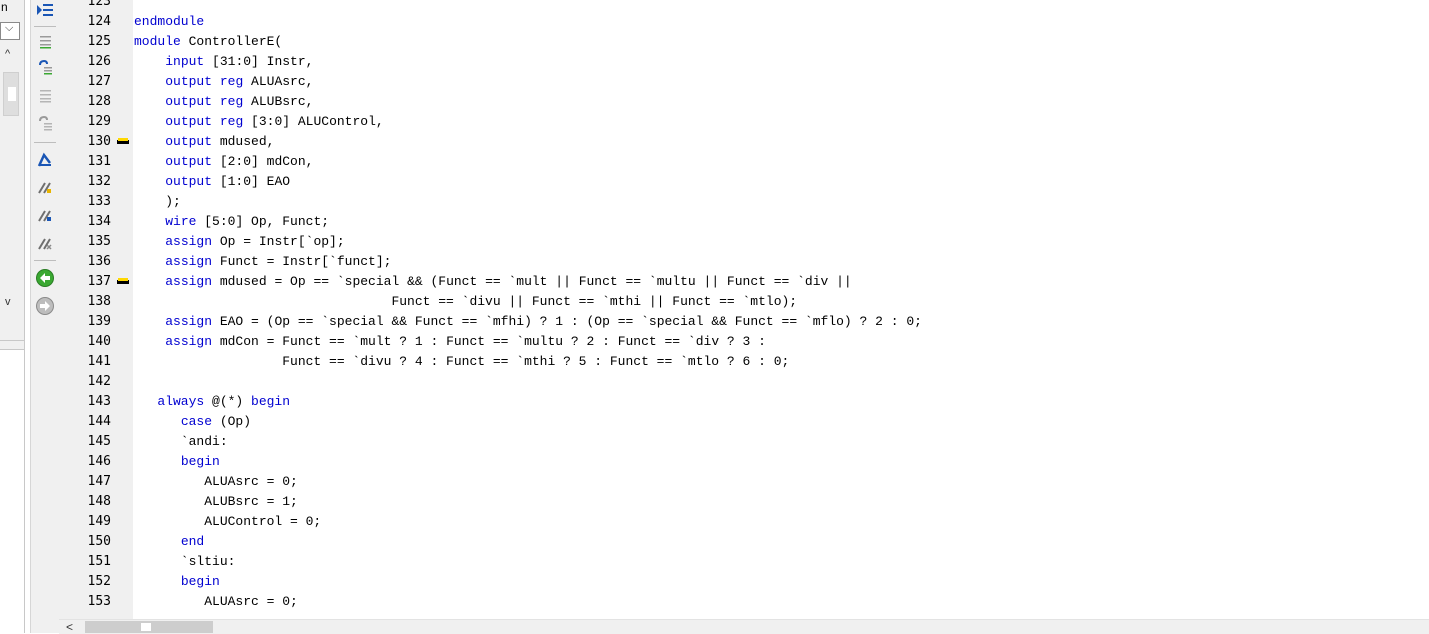 This screenshot has width=1429, height=634. What do you see at coordinates (258, 122) in the screenshot?
I see `code-text: output reg [3:0] ALUControl,` at bounding box center [258, 122].